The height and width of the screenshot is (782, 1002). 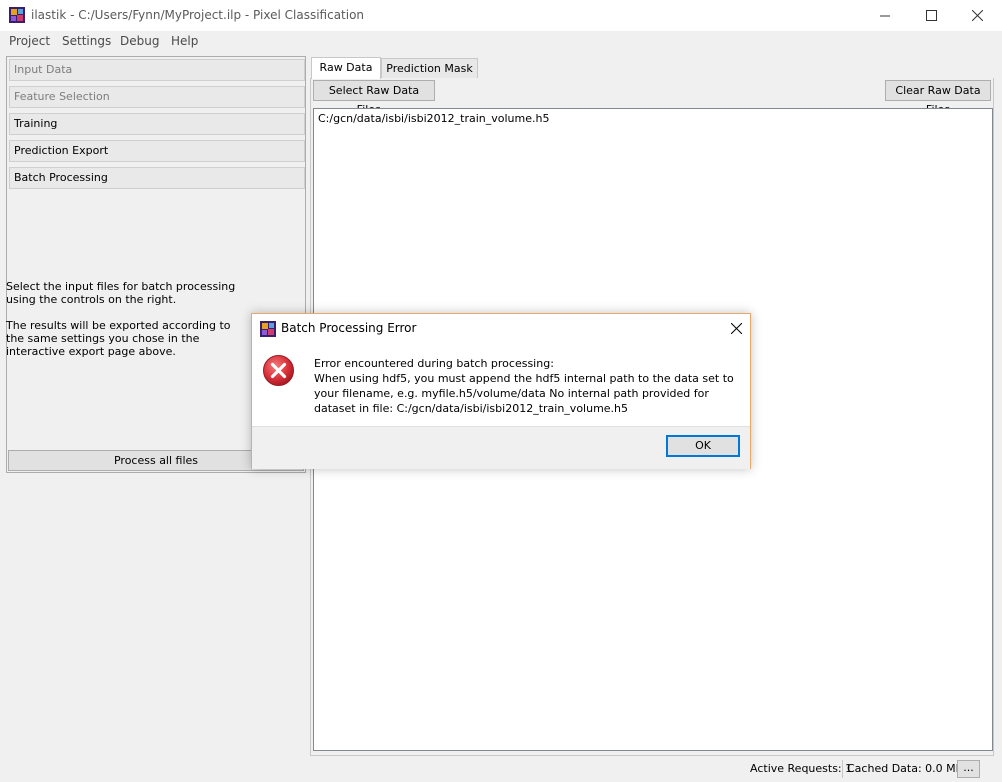 I want to click on applet-batch-processing: Batch Processing, so click(x=157, y=178).